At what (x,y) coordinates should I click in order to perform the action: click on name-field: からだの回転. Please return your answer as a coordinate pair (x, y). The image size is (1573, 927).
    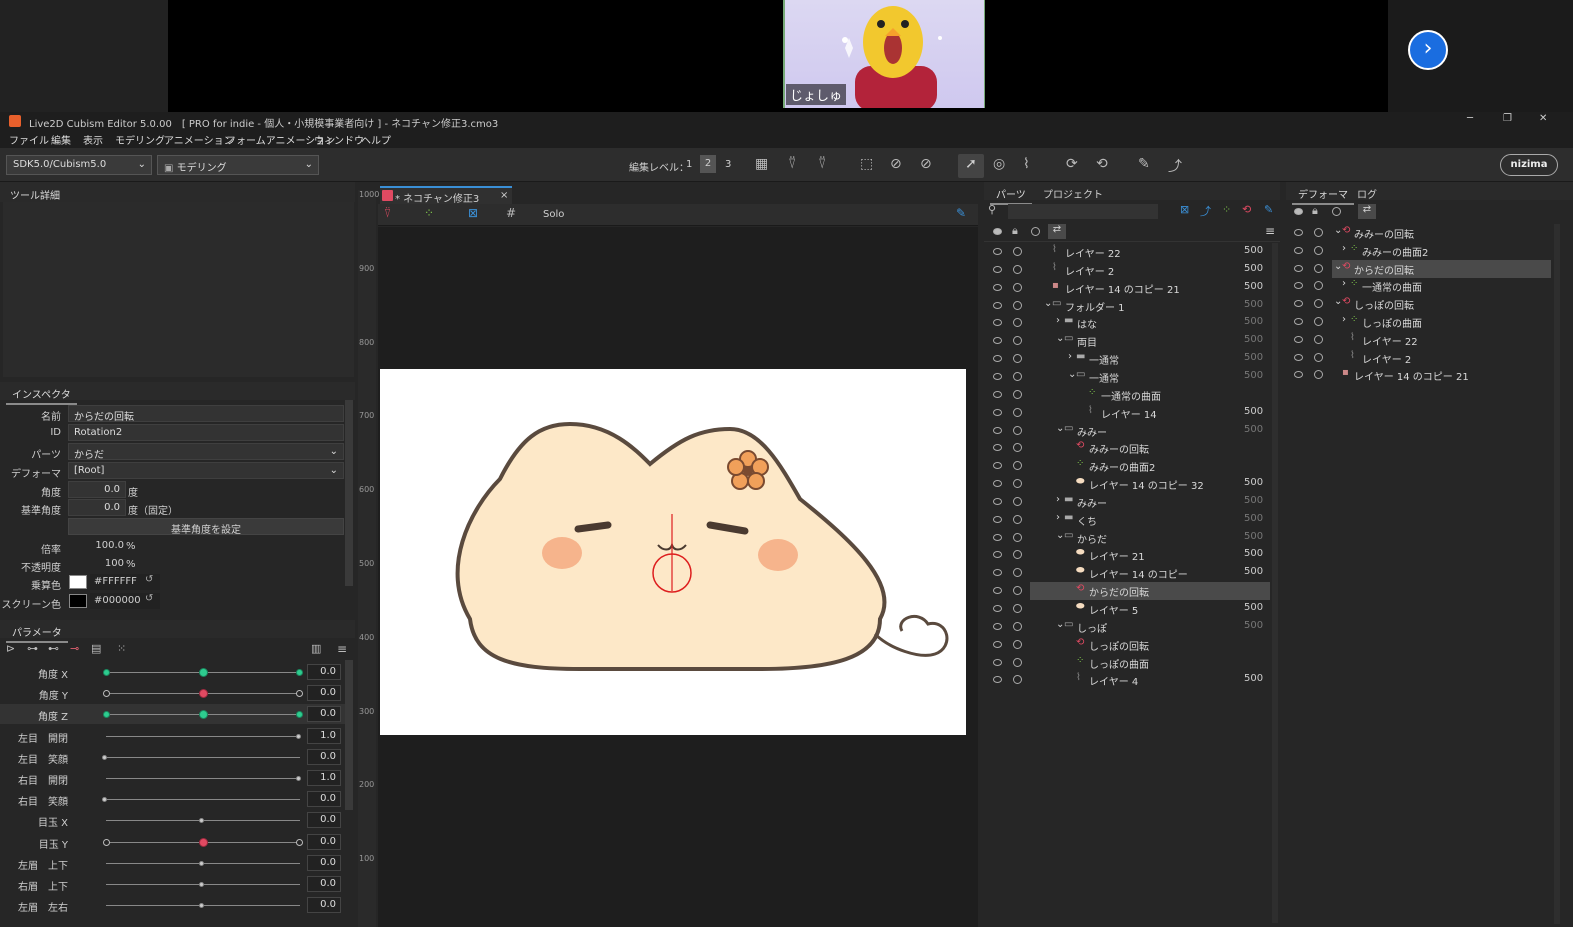
    Looking at the image, I should click on (206, 414).